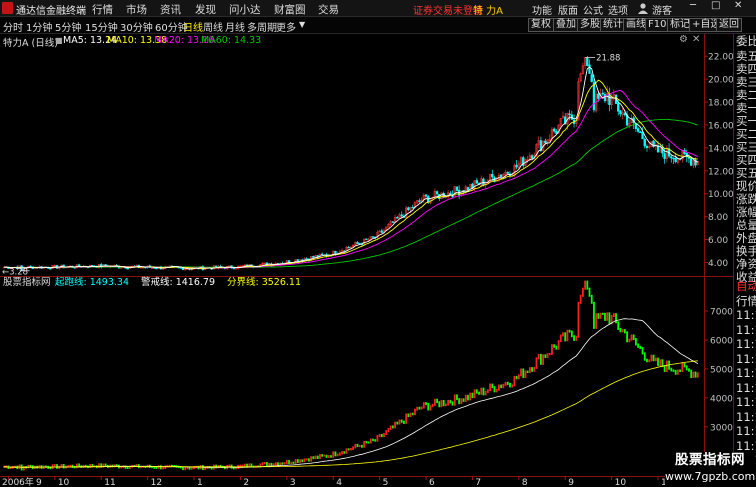 This screenshot has width=756, height=487. I want to click on time-axis-label: 3, so click(293, 482).